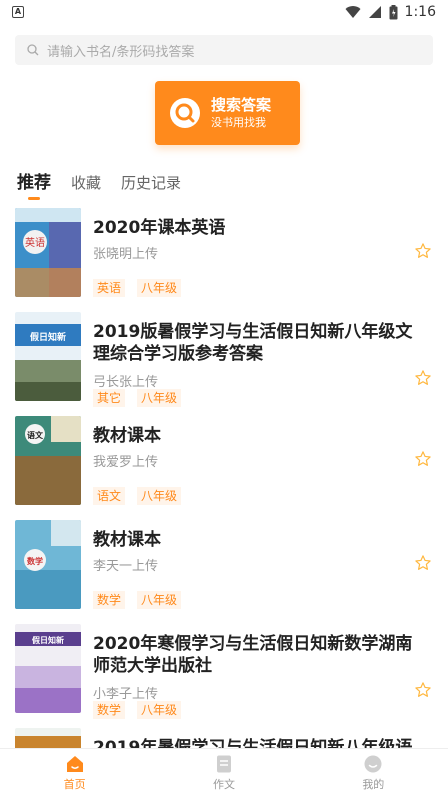 The height and width of the screenshot is (796, 448). Describe the element at coordinates (48, 252) in the screenshot. I see `book-cover: 英语` at that location.